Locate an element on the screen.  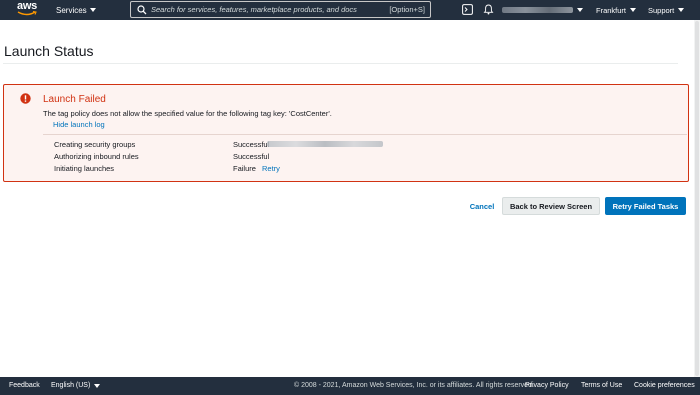
scrollbar-thumb is located at coordinates (697, 198).